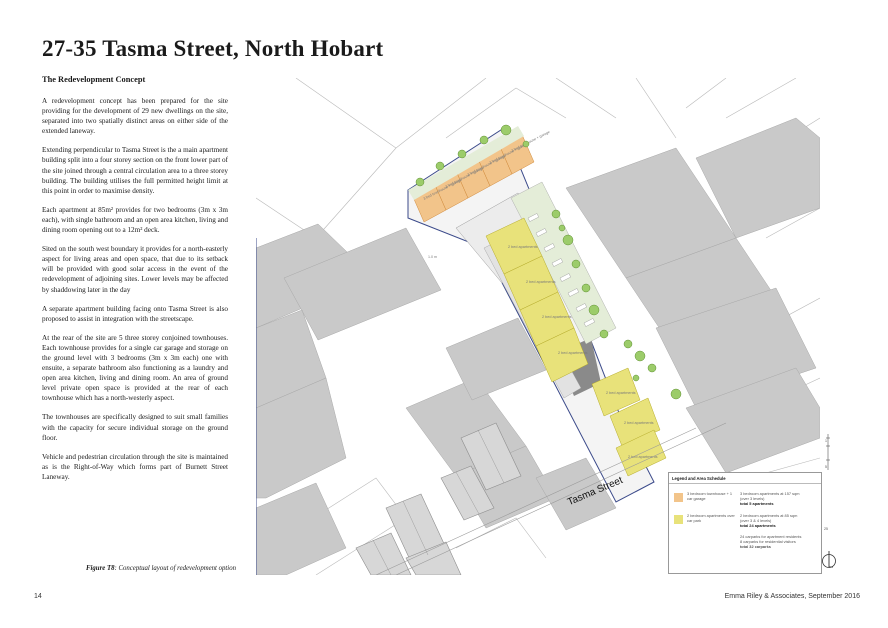 The image size is (888, 628). I want to click on townhouse-swatch, so click(678, 497).